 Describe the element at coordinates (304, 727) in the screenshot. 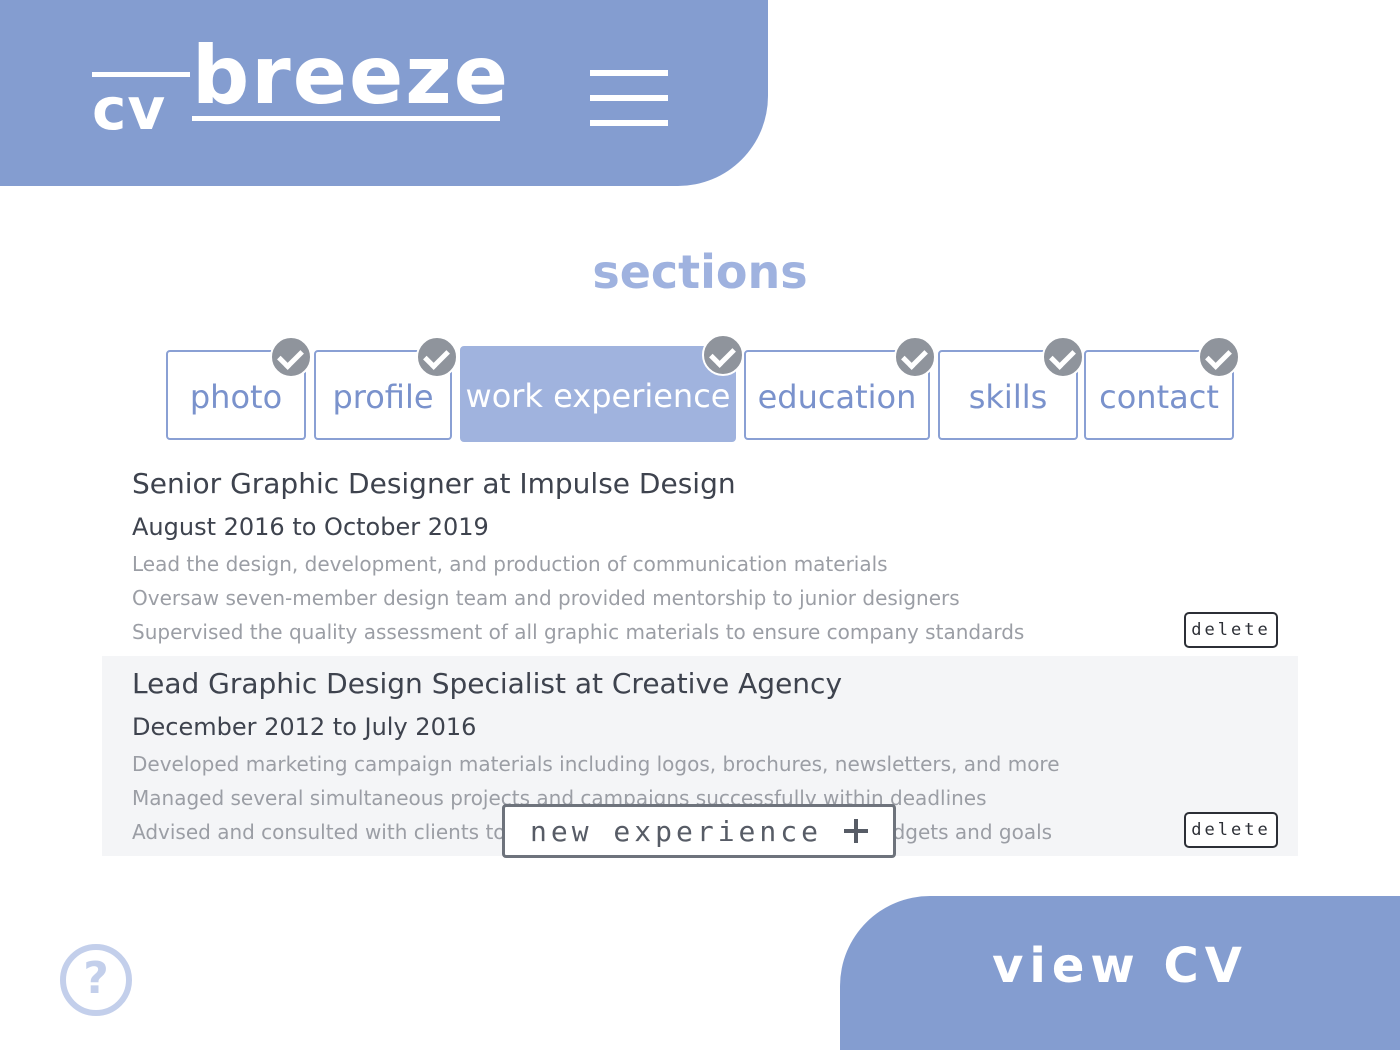

I see `experience-dates: December 2012 to July 2016` at that location.